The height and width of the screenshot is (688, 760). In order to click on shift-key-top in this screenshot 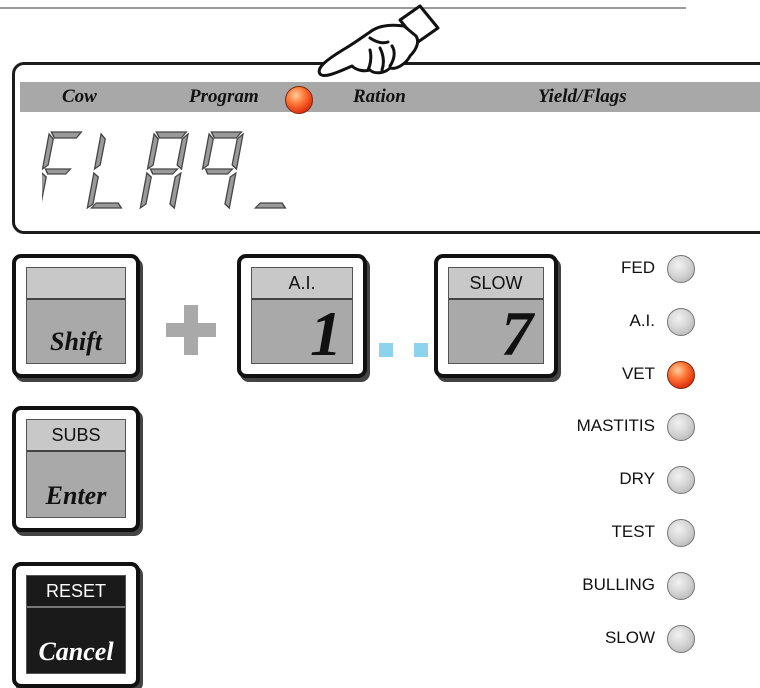, I will do `click(76, 284)`.